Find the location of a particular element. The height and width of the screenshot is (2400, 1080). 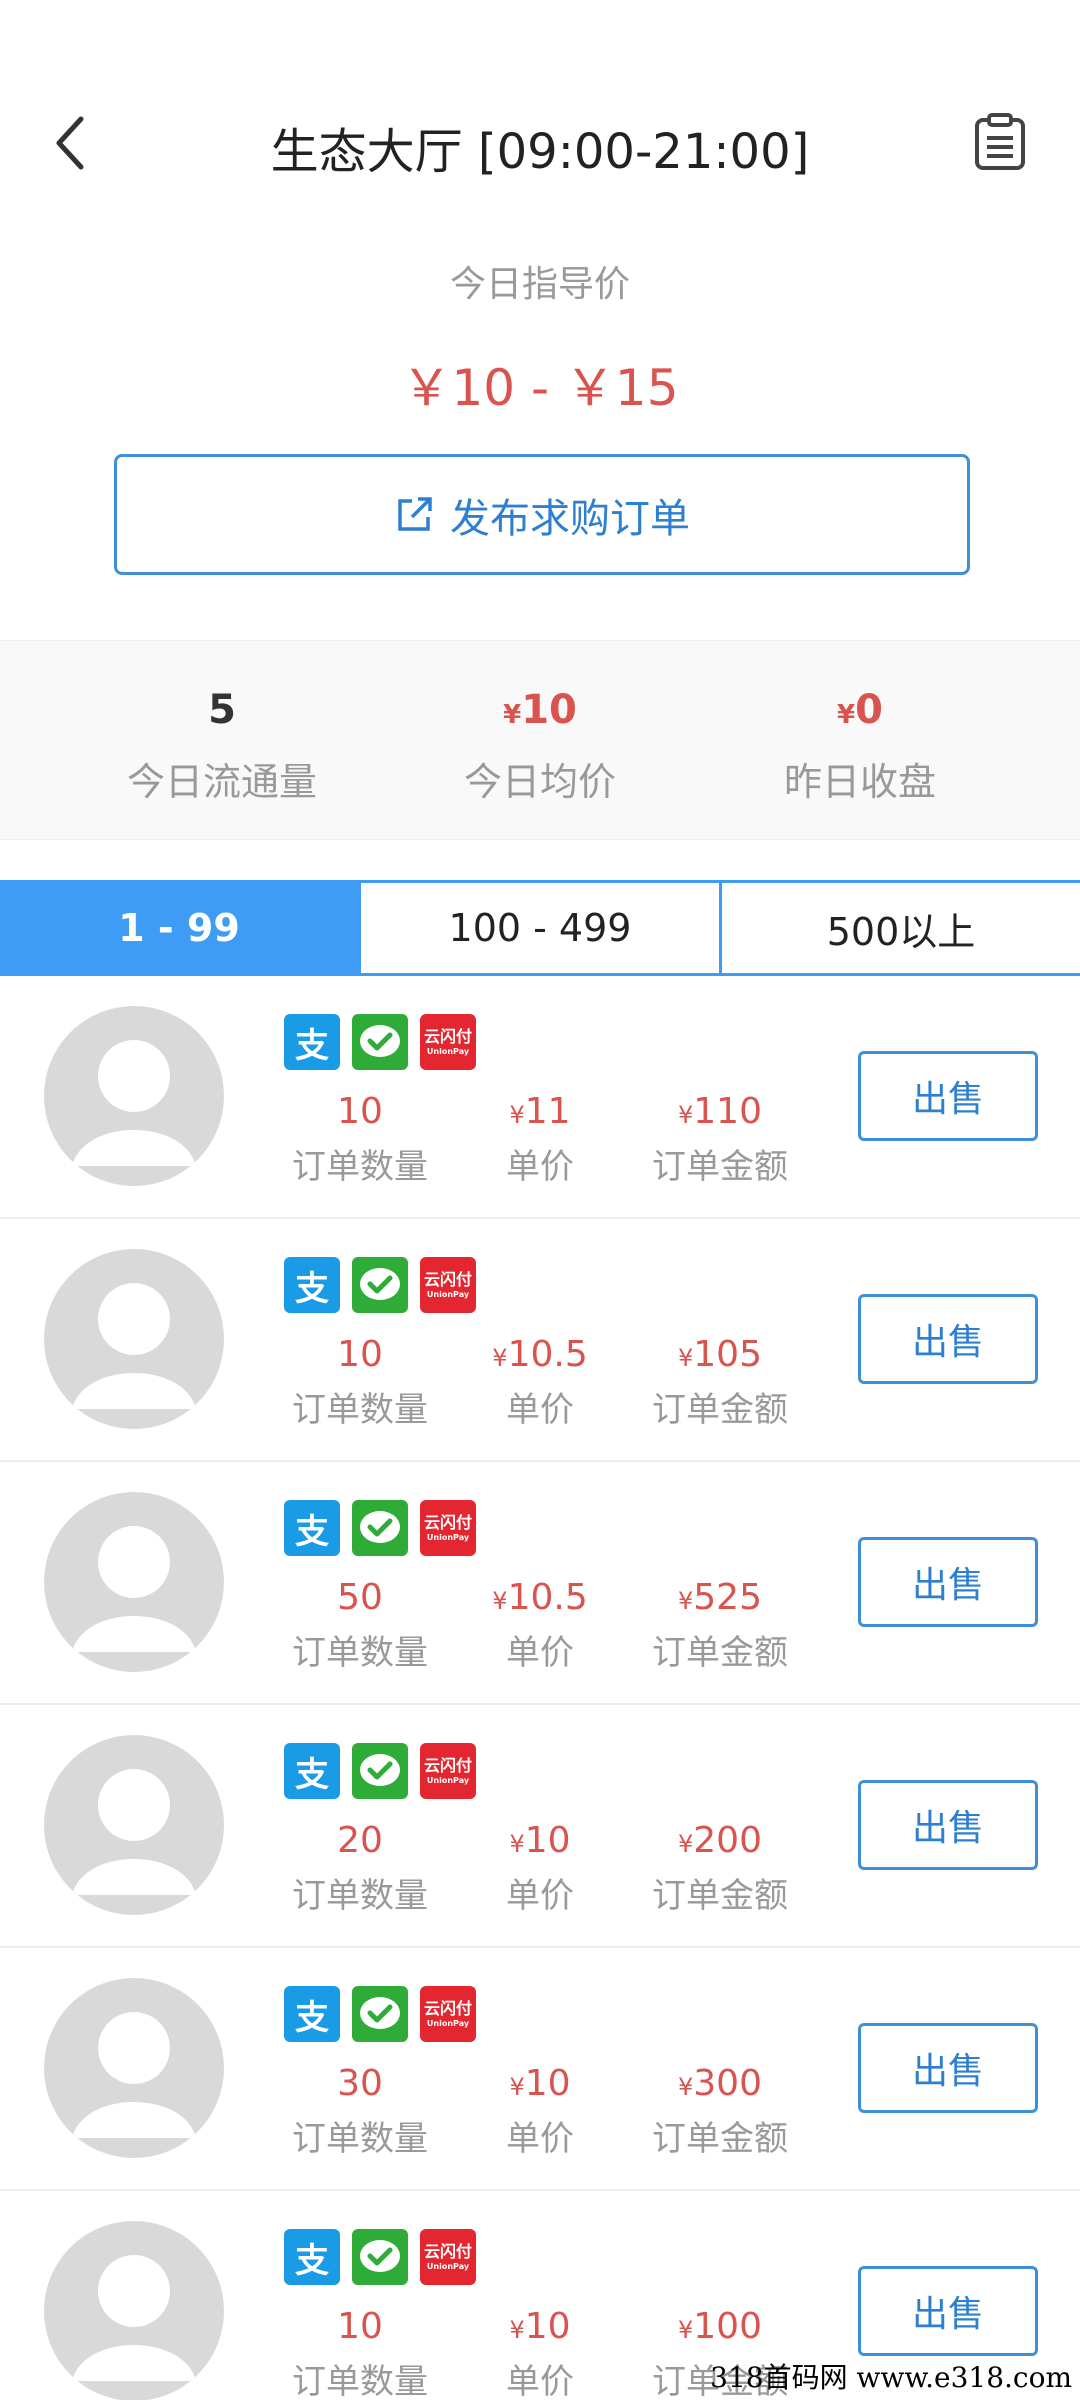

order-quantity-value: 50 is located at coordinates (360, 1597).